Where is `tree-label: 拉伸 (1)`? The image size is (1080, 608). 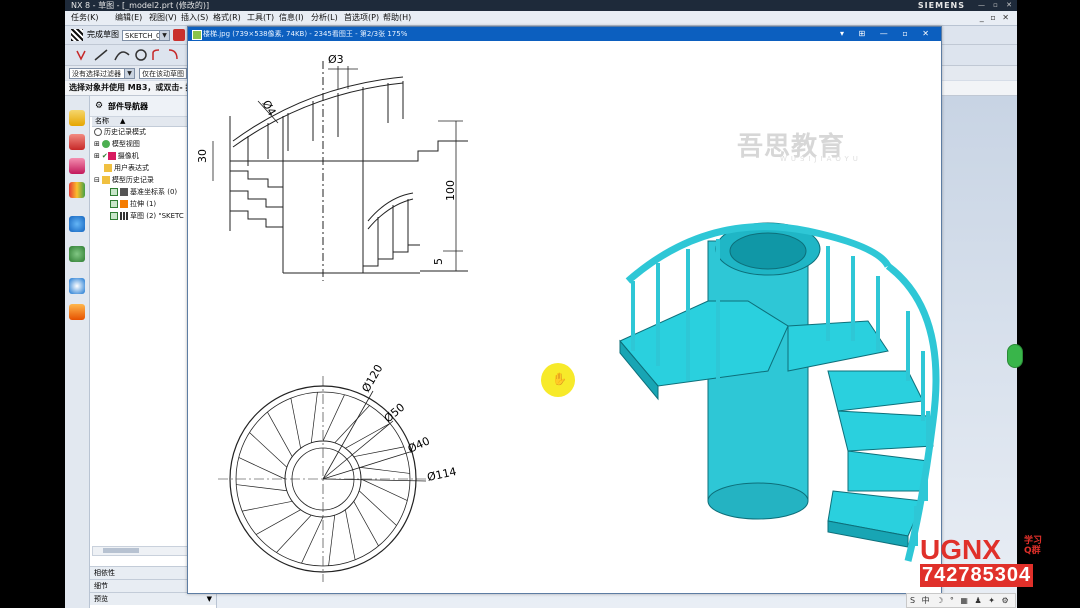 tree-label: 拉伸 (1) is located at coordinates (143, 204).